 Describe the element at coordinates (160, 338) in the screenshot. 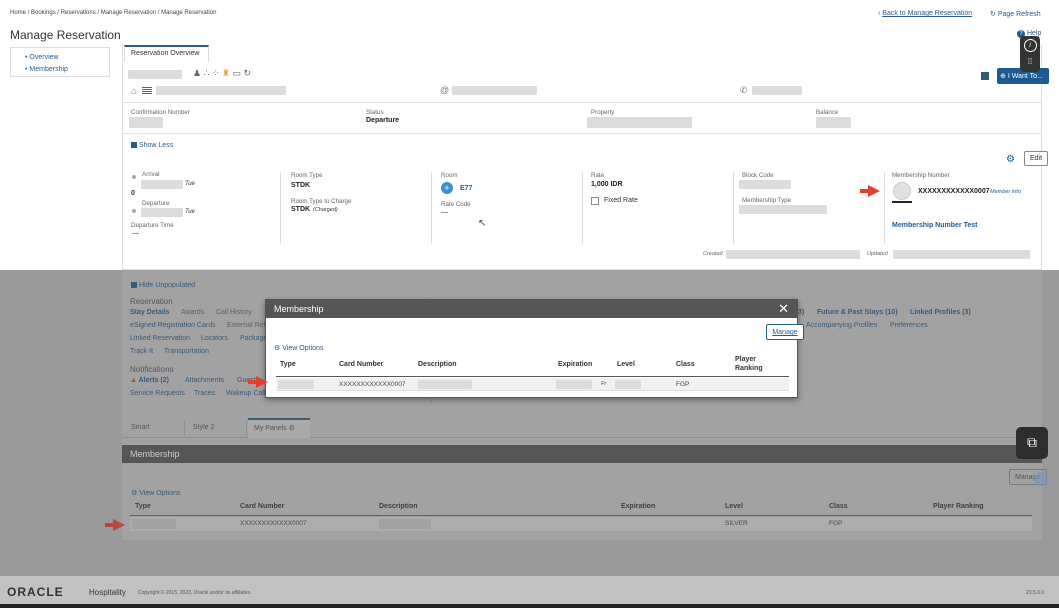

I see `linked-reservation-link: Linked Reservation` at that location.